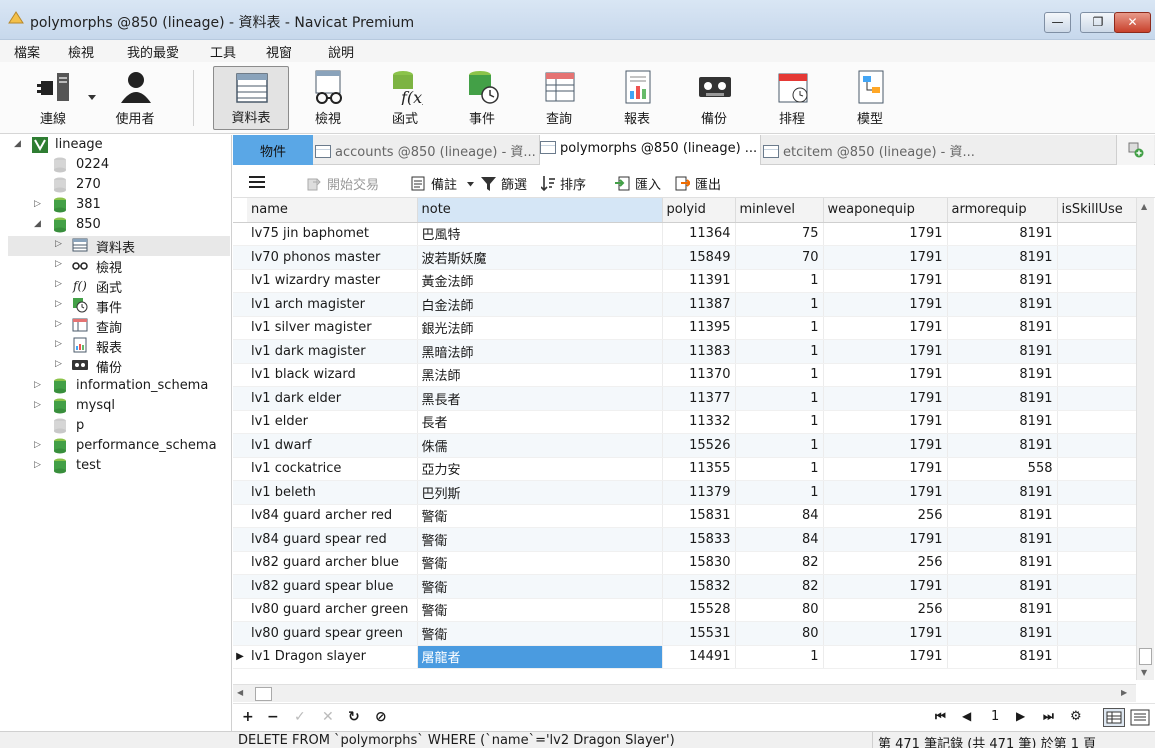 The height and width of the screenshot is (748, 1155). Describe the element at coordinates (685, 281) in the screenshot. I see `table-row: lv1 wizardry master 黃金法師 11391 1 1791 8191` at that location.